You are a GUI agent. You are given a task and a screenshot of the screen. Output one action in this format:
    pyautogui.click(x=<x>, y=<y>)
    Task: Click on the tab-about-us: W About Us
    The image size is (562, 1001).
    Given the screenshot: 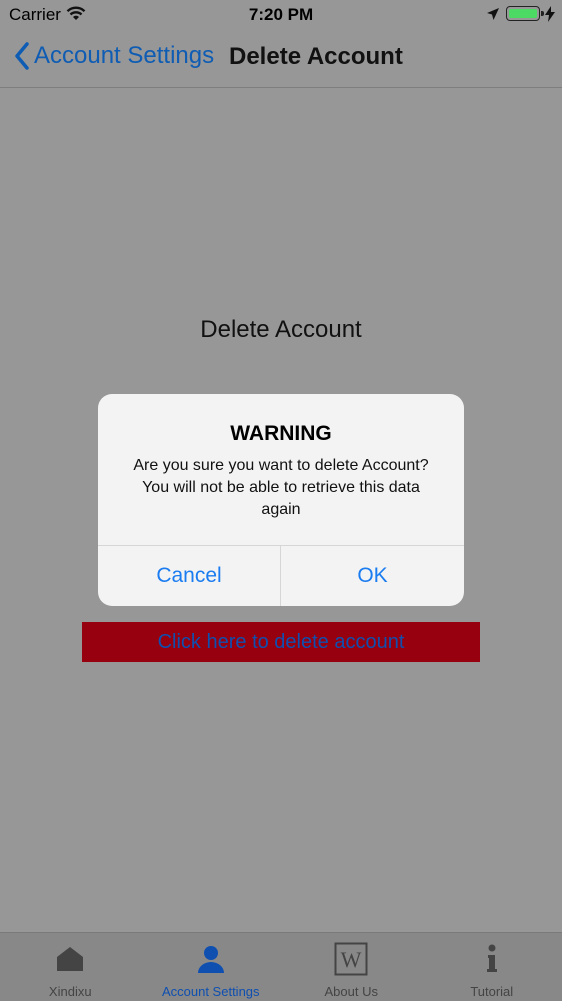 What is the action you would take?
    pyautogui.click(x=351, y=967)
    